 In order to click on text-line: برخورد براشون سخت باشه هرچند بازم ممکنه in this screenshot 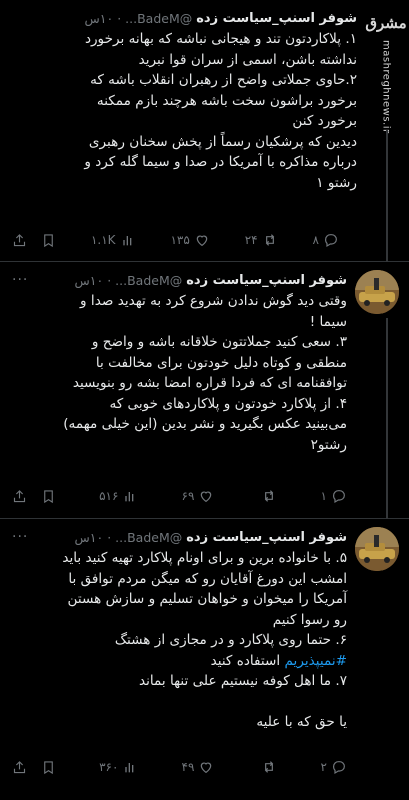, I will do `click(226, 100)`.